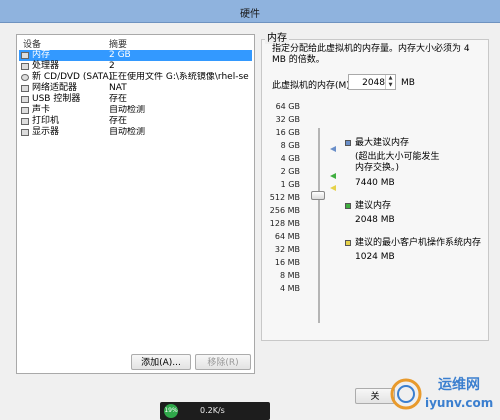 The image size is (500, 420). What do you see at coordinates (348, 243) in the screenshot?
I see `guest-min-legend-icon` at bounding box center [348, 243].